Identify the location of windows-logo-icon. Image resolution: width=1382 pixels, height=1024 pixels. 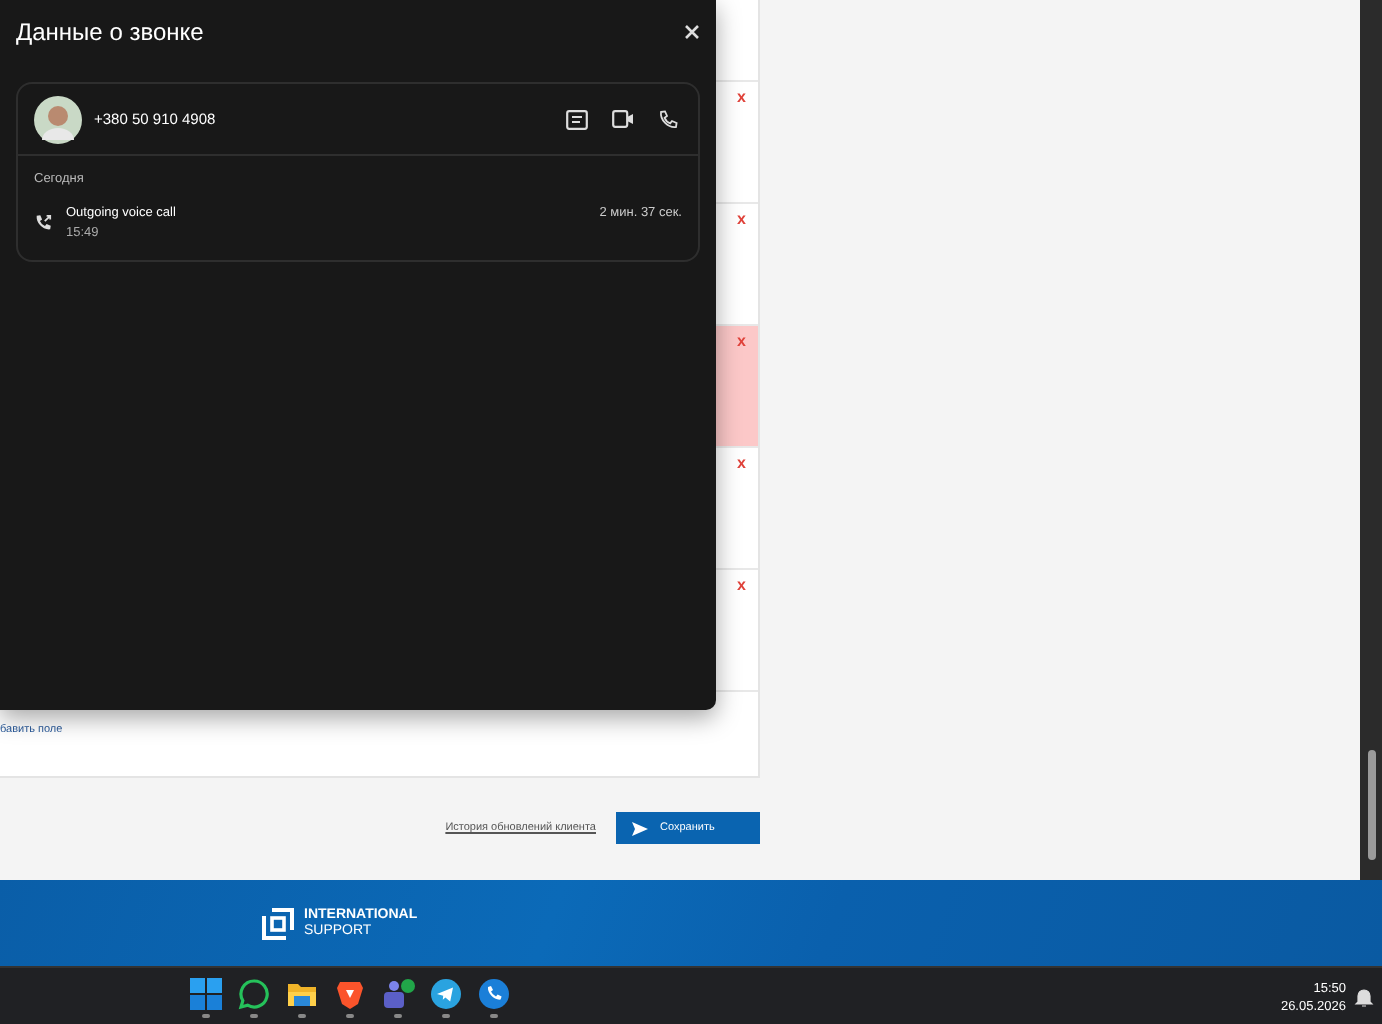
(206, 993).